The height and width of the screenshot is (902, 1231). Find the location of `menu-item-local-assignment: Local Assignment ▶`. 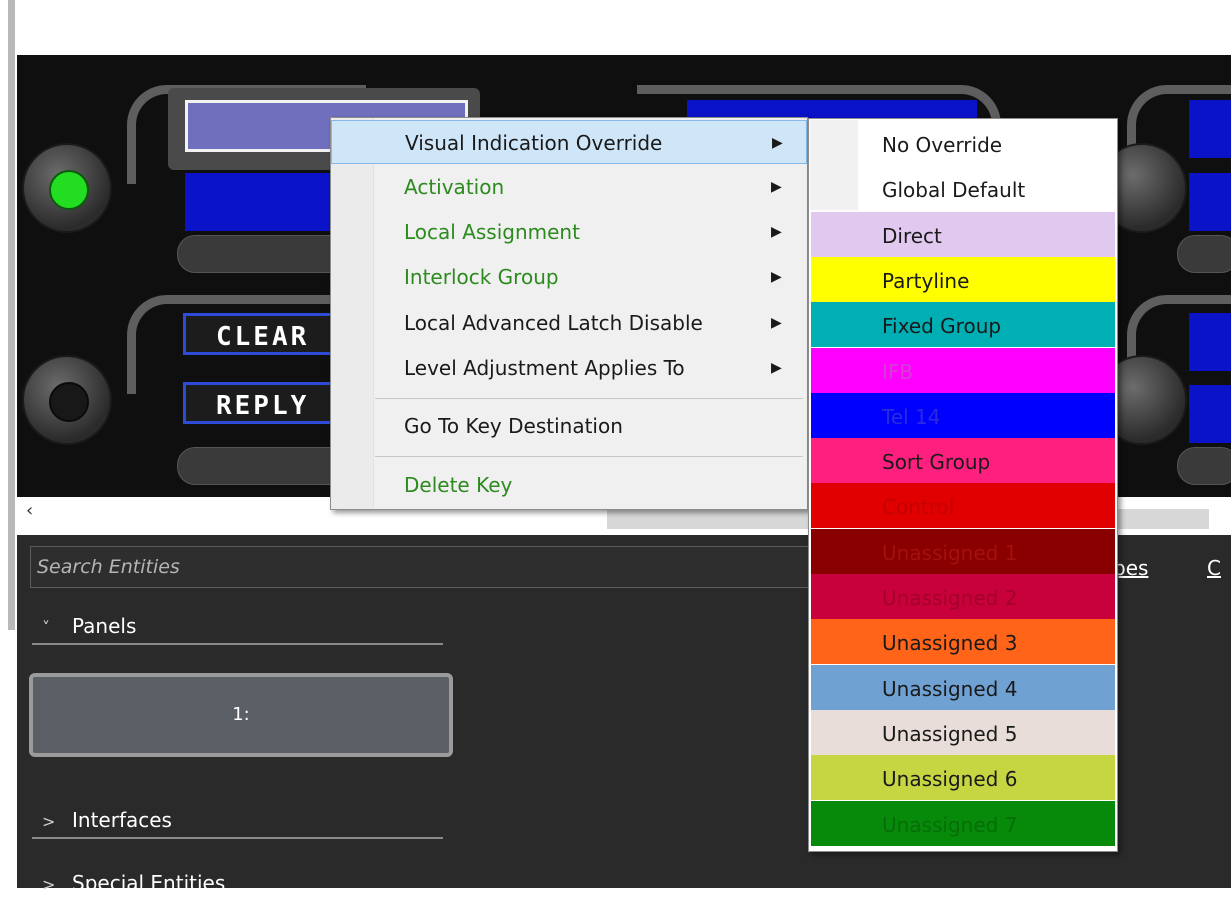

menu-item-local-assignment: Local Assignment ▶ is located at coordinates (569, 232).